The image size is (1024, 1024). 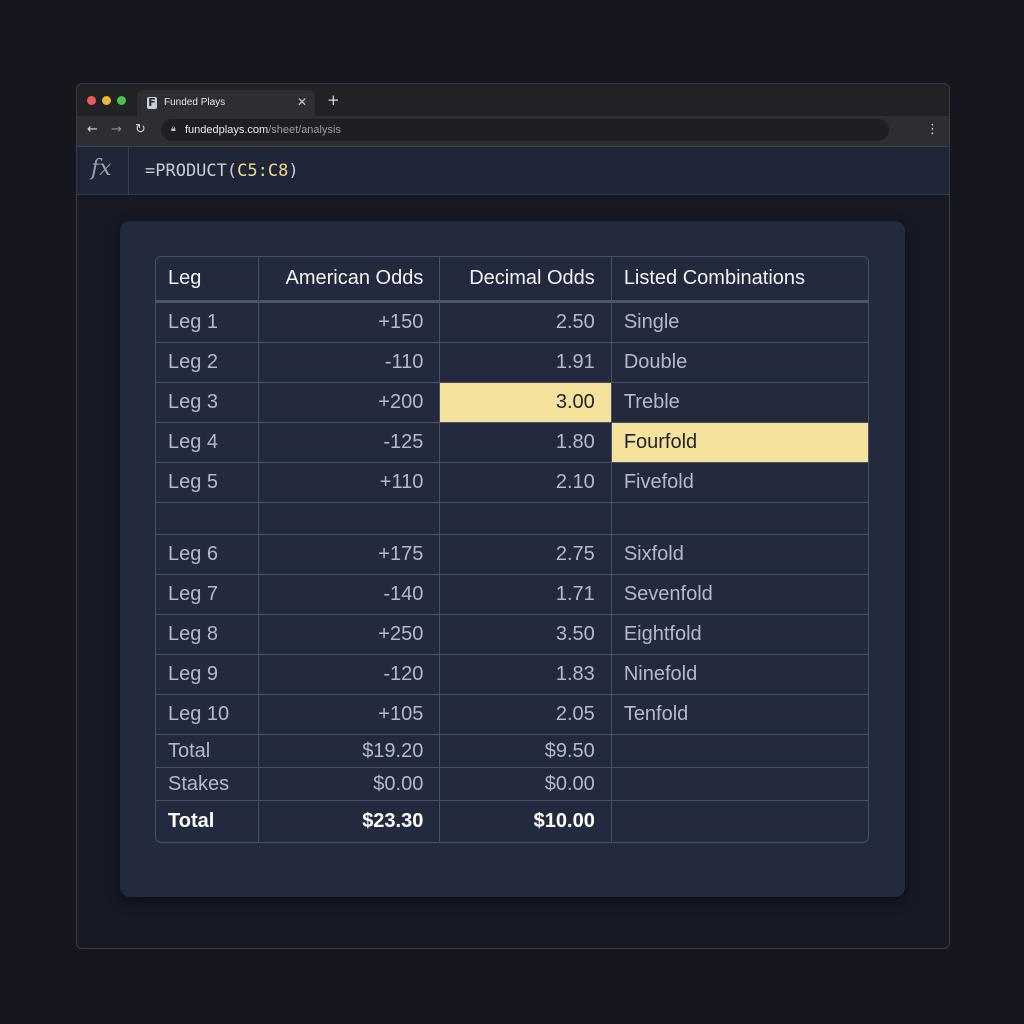 What do you see at coordinates (526, 821) in the screenshot?
I see `summary-decimal-value: $10.00` at bounding box center [526, 821].